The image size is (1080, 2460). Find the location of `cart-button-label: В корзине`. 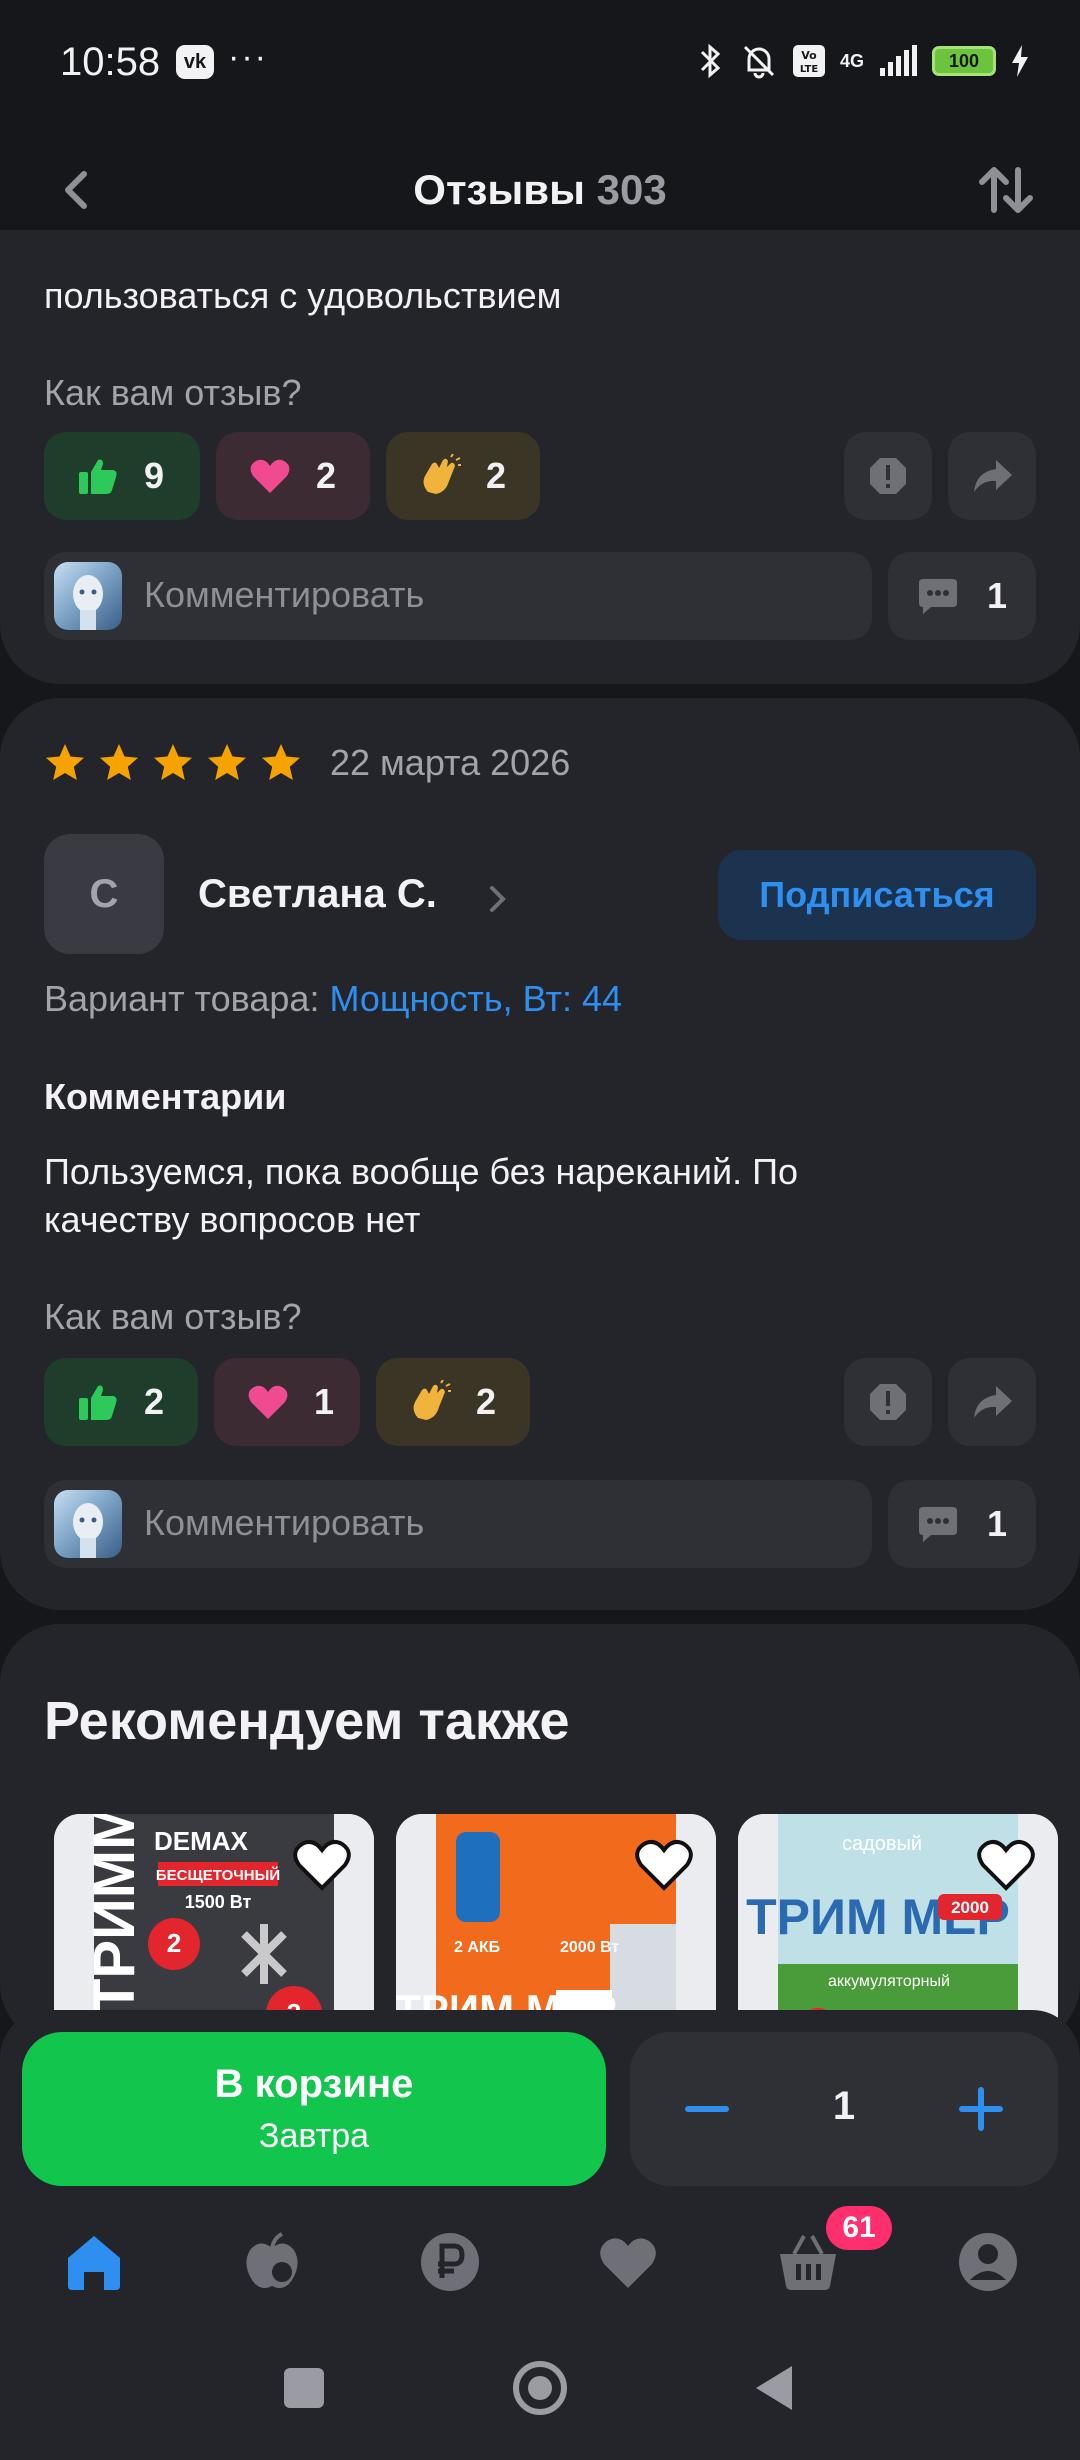

cart-button-label: В корзине is located at coordinates (314, 2084).